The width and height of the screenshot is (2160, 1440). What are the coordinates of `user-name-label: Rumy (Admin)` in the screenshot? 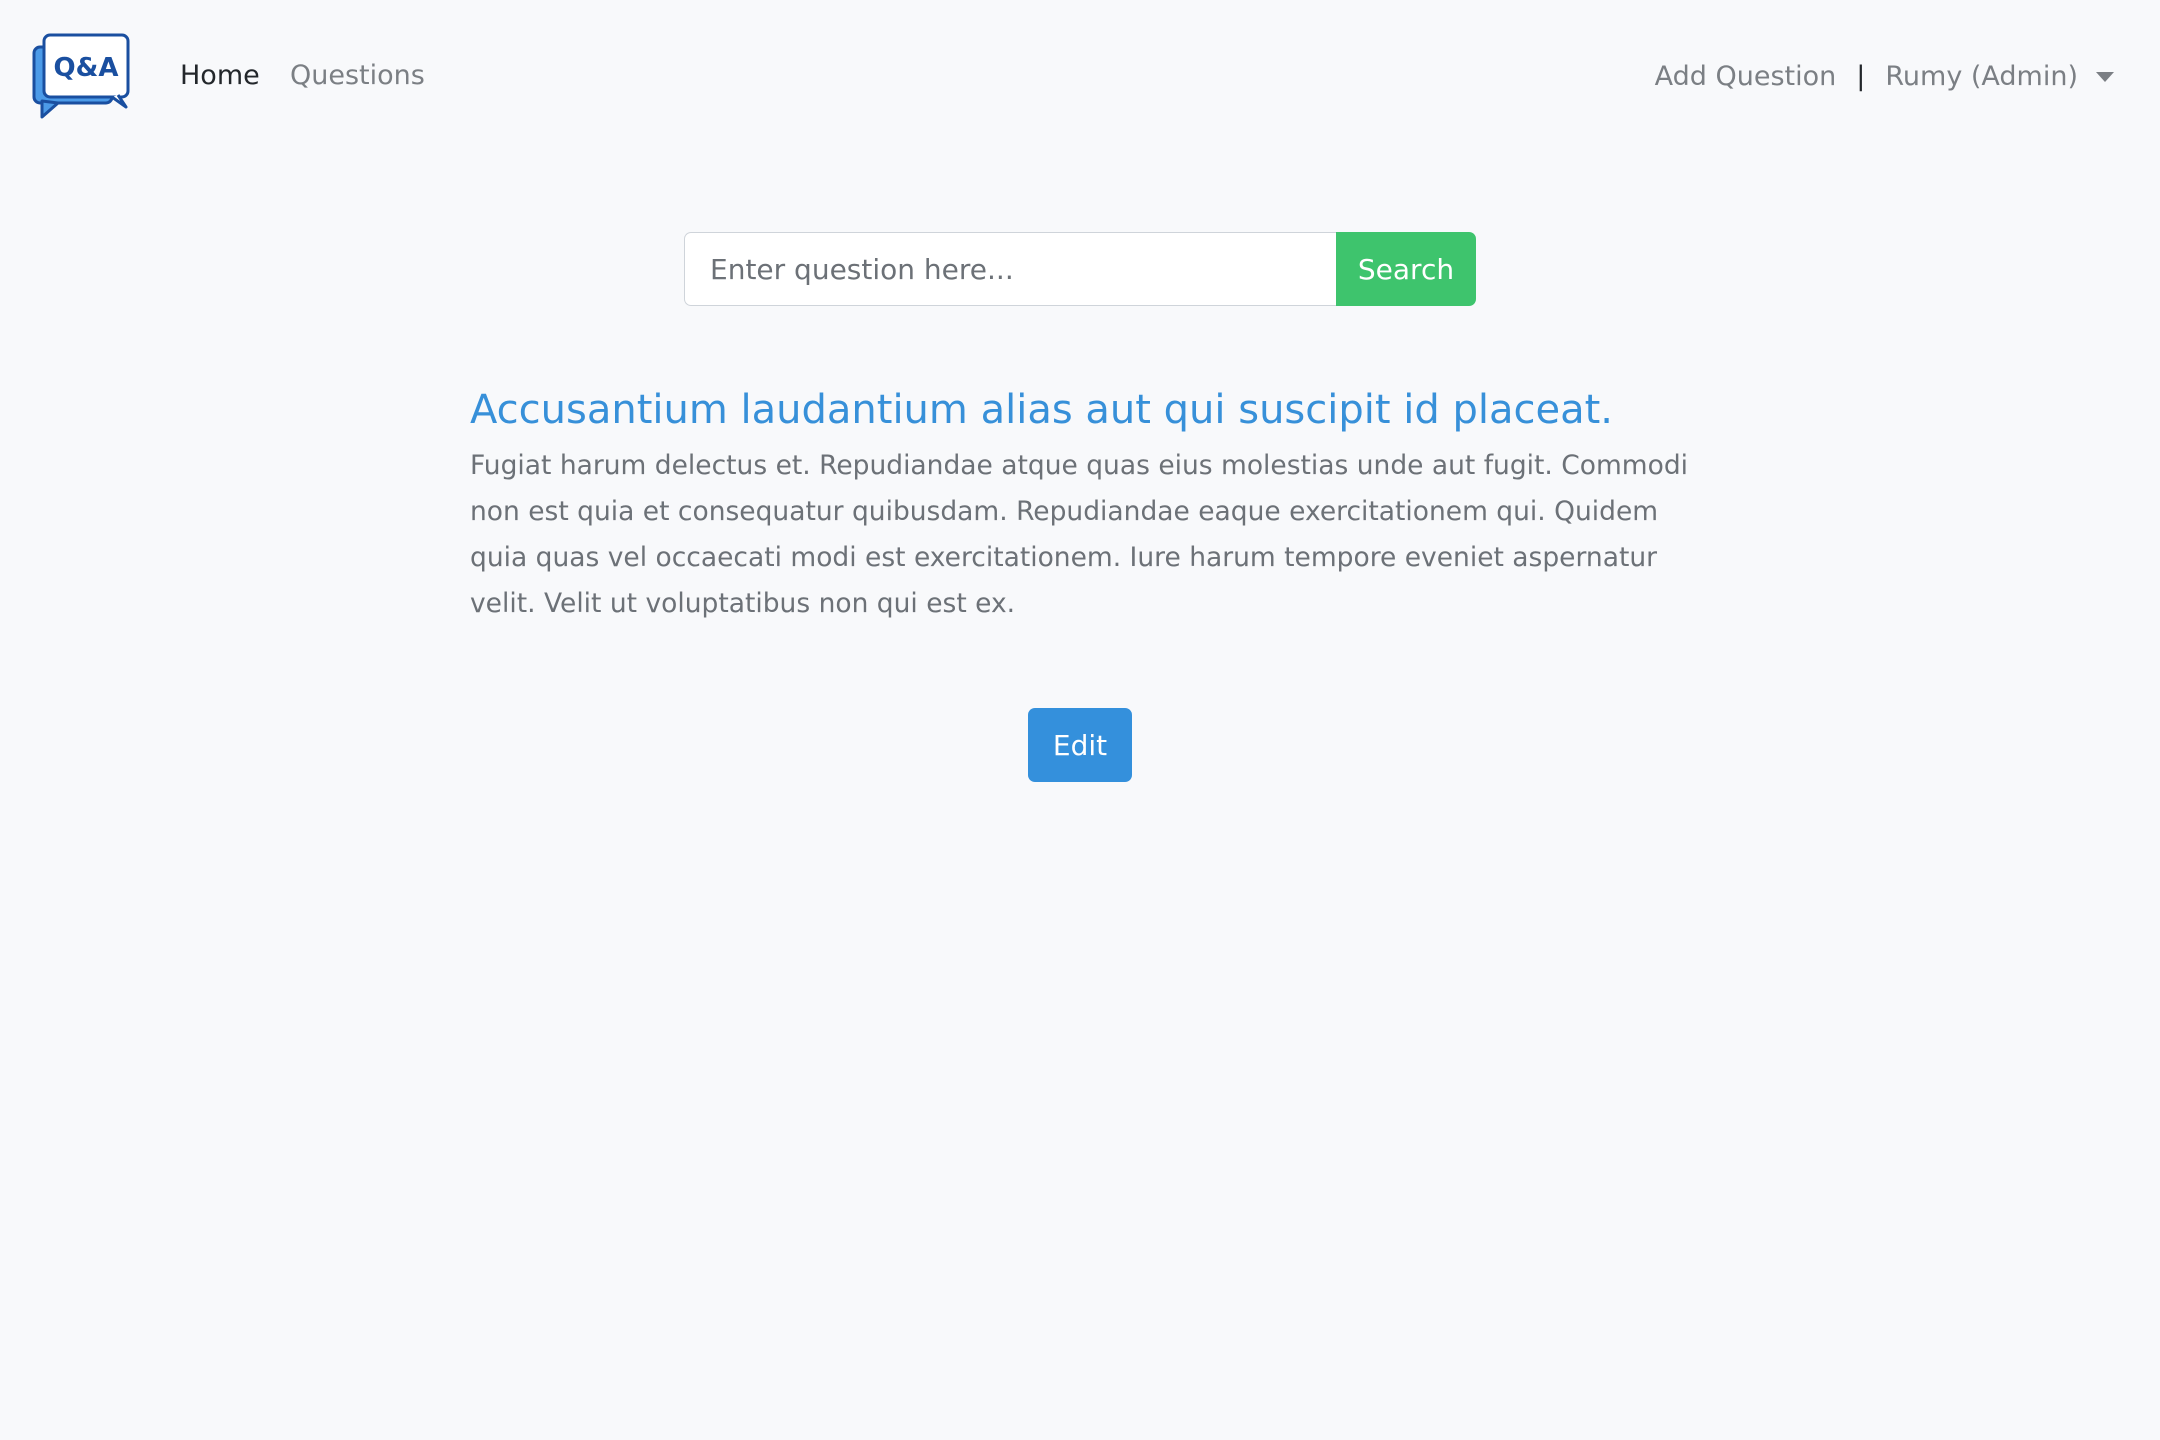 It's located at (1981, 76).